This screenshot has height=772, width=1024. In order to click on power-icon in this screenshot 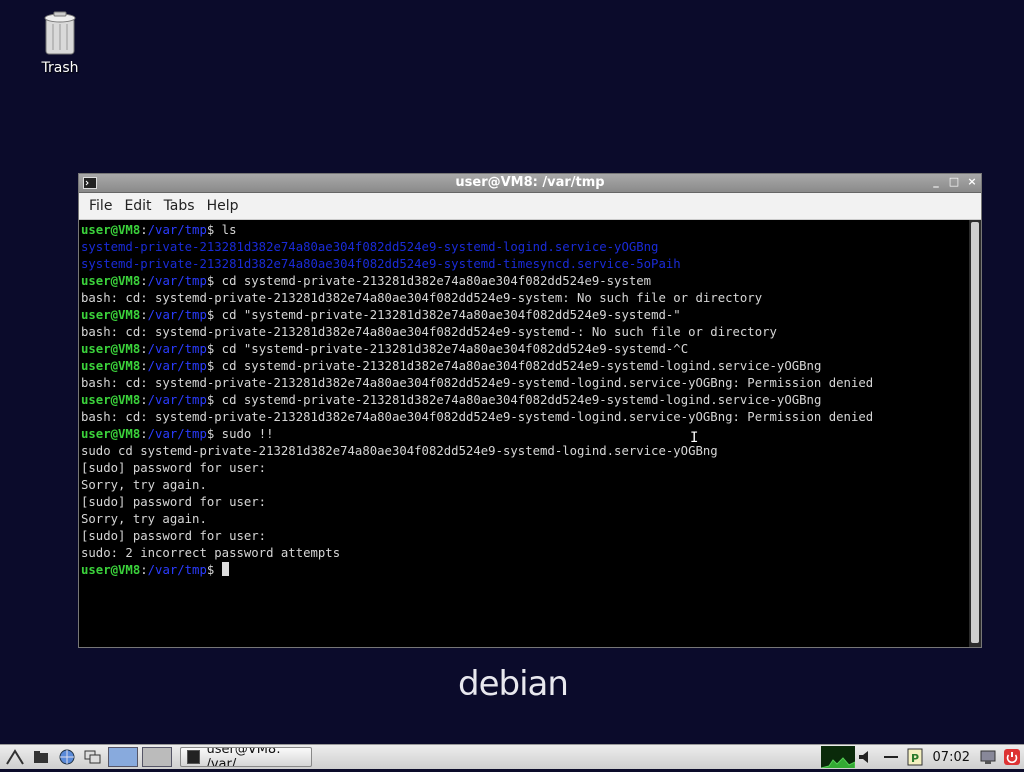, I will do `click(1012, 757)`.